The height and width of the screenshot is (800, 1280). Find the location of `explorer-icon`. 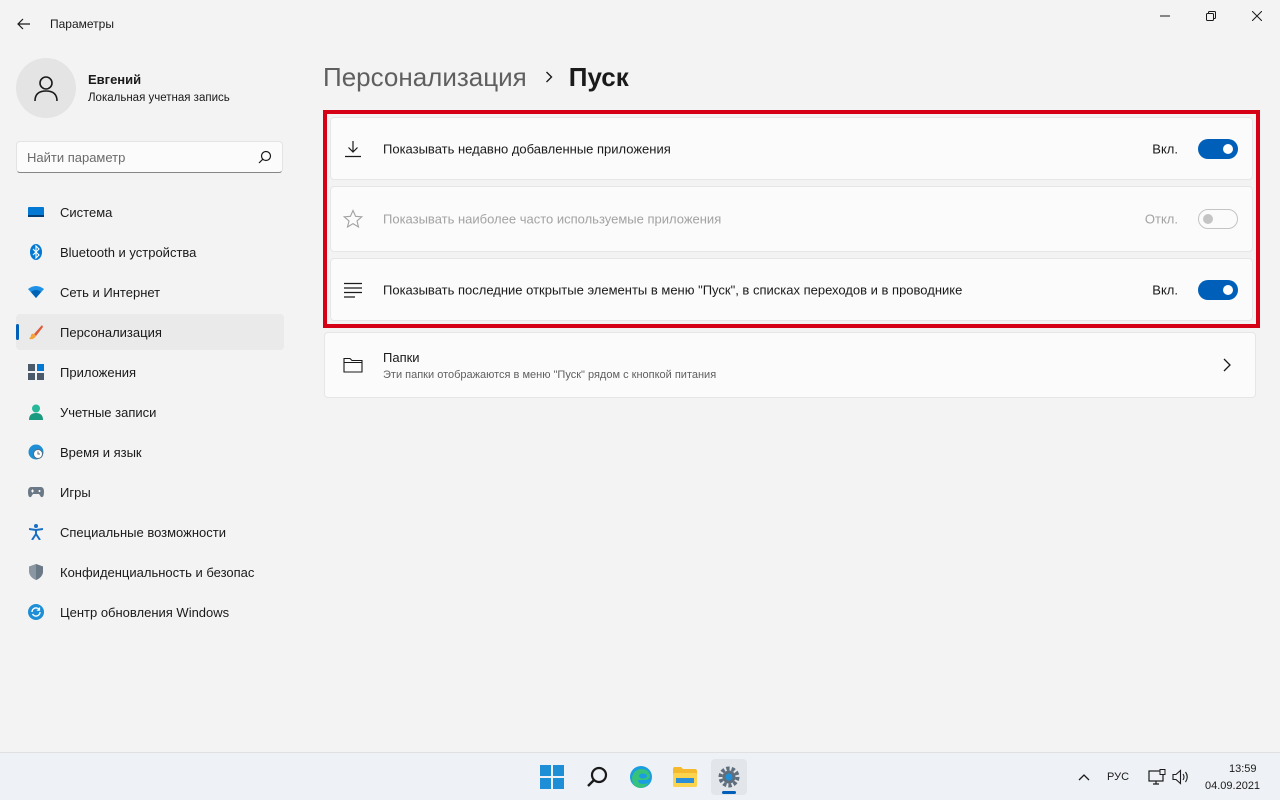

explorer-icon is located at coordinates (685, 777).